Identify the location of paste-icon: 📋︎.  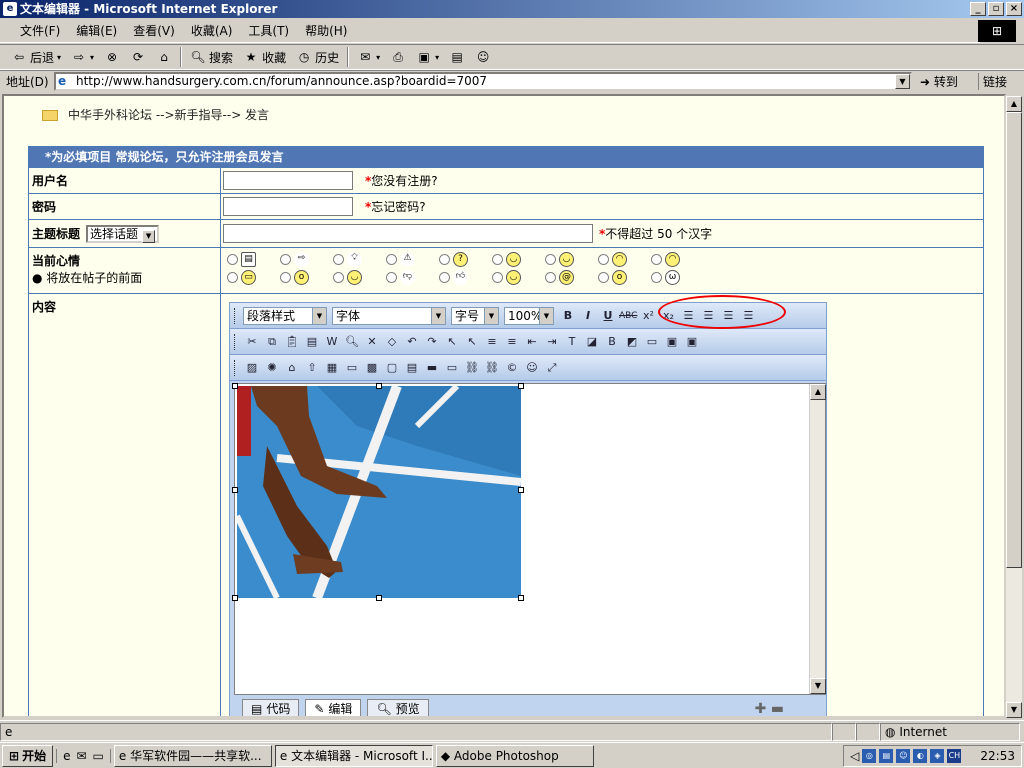
(292, 342).